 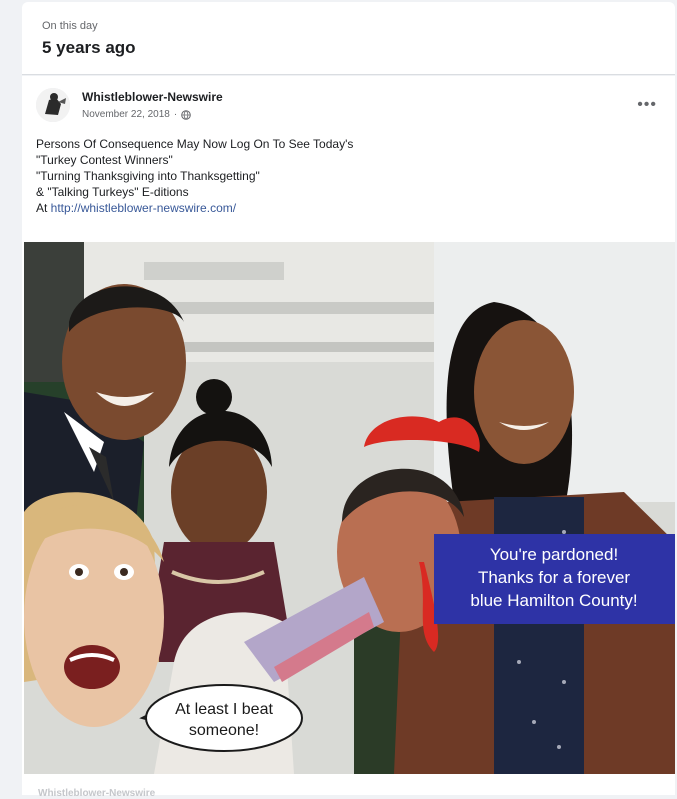 I want to click on page-avatar-icon, so click(x=53, y=105).